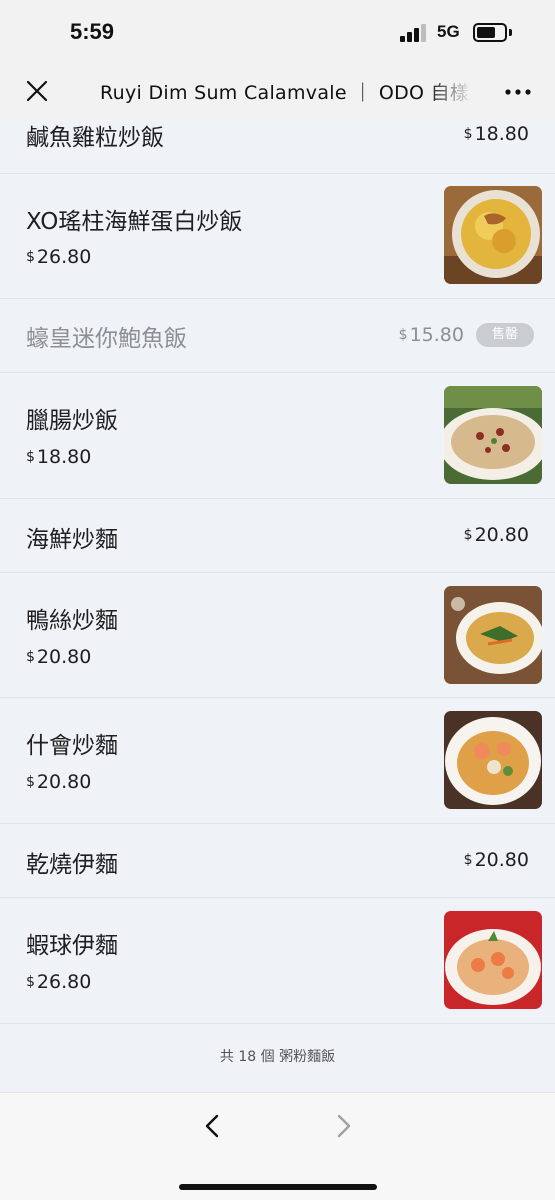 The height and width of the screenshot is (1200, 555). I want to click on menu-item: 鴨絲炒麵 $20.80, so click(277, 635).